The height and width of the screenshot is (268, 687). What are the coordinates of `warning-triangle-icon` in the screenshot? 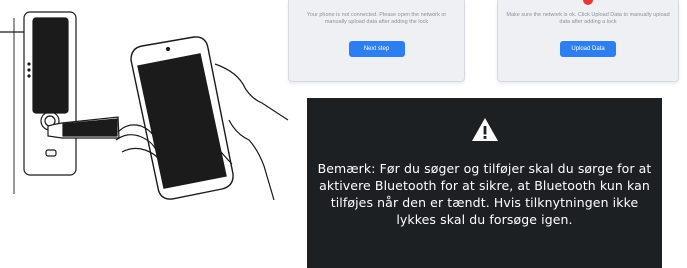 It's located at (485, 129).